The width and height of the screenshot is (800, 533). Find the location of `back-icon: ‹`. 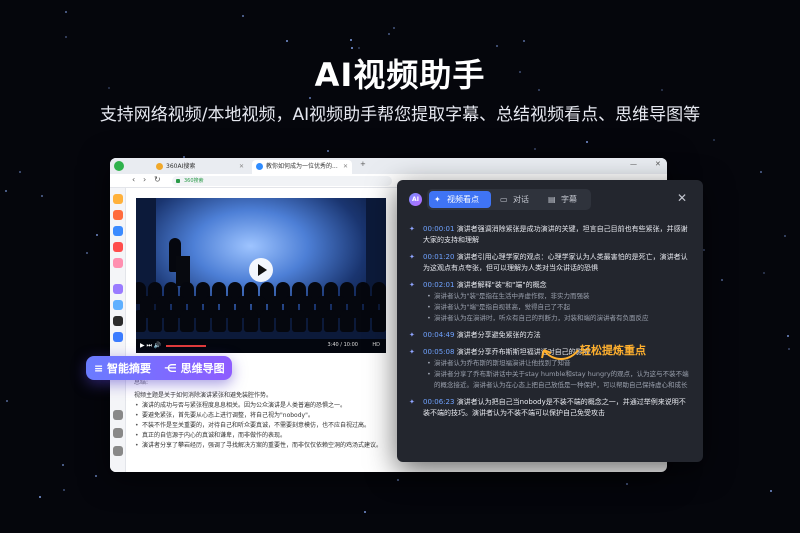

back-icon: ‹ is located at coordinates (133, 179).